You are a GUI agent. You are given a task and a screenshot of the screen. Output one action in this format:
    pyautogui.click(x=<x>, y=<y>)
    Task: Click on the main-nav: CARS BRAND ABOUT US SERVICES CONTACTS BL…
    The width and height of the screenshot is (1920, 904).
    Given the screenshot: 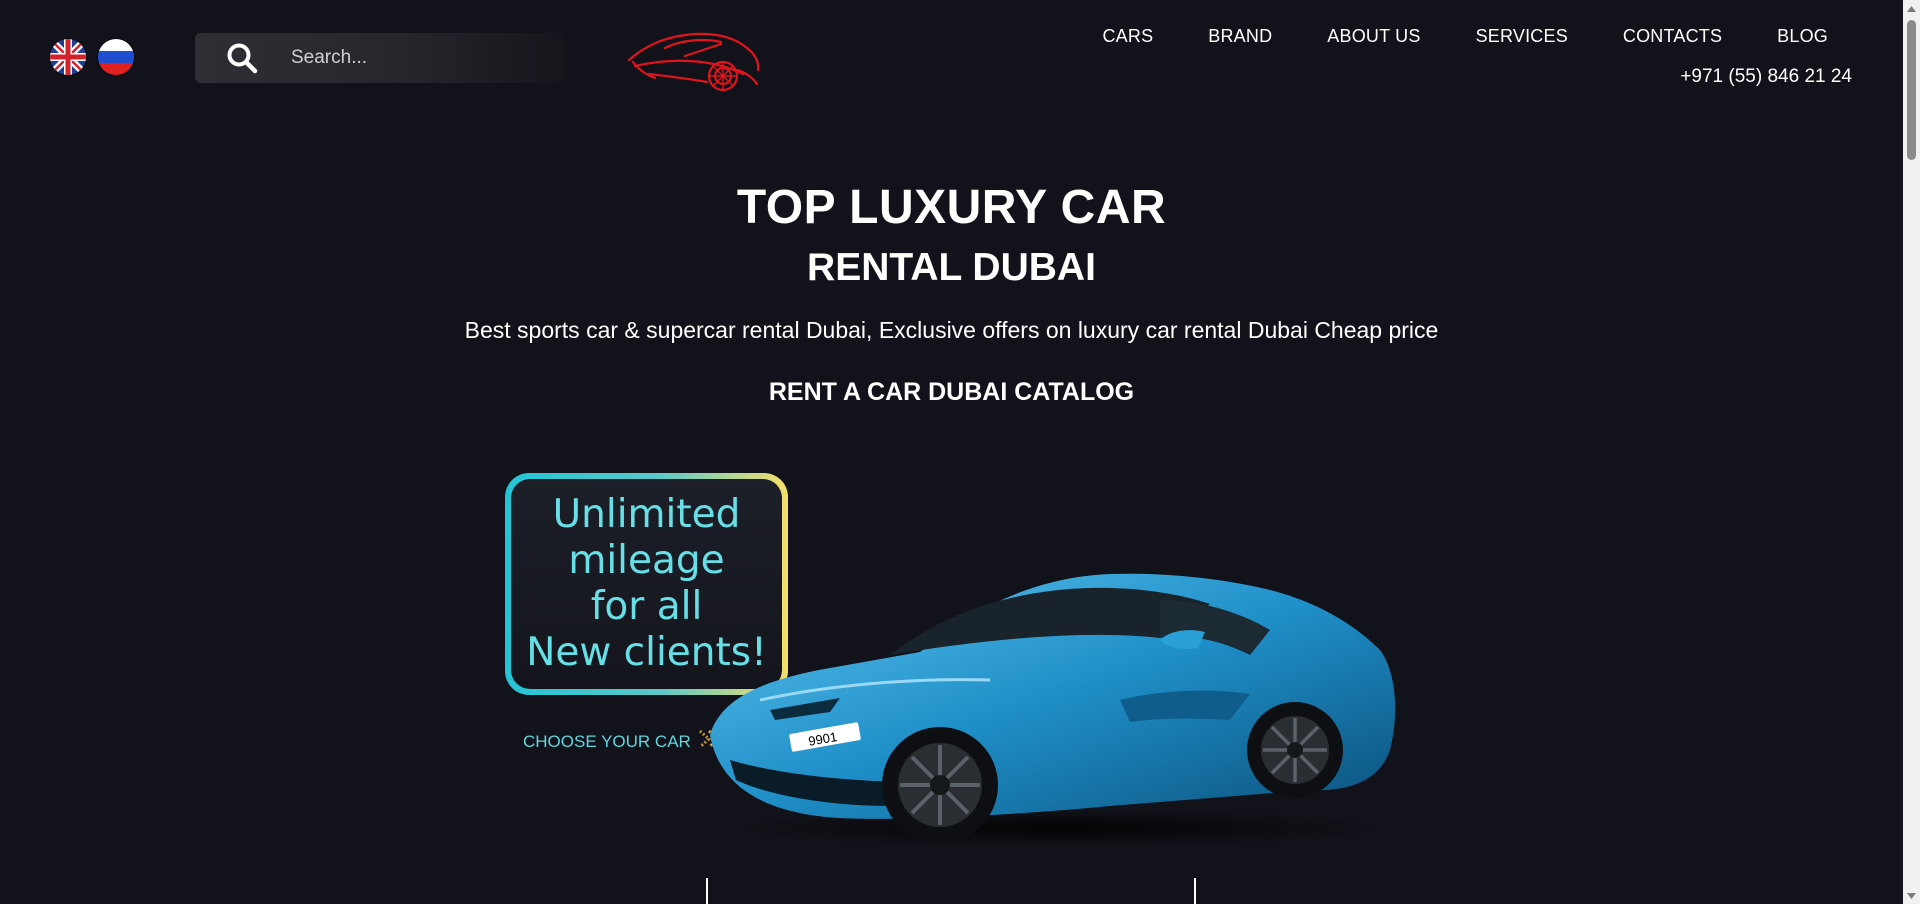 What is the action you would take?
    pyautogui.click(x=1437, y=36)
    